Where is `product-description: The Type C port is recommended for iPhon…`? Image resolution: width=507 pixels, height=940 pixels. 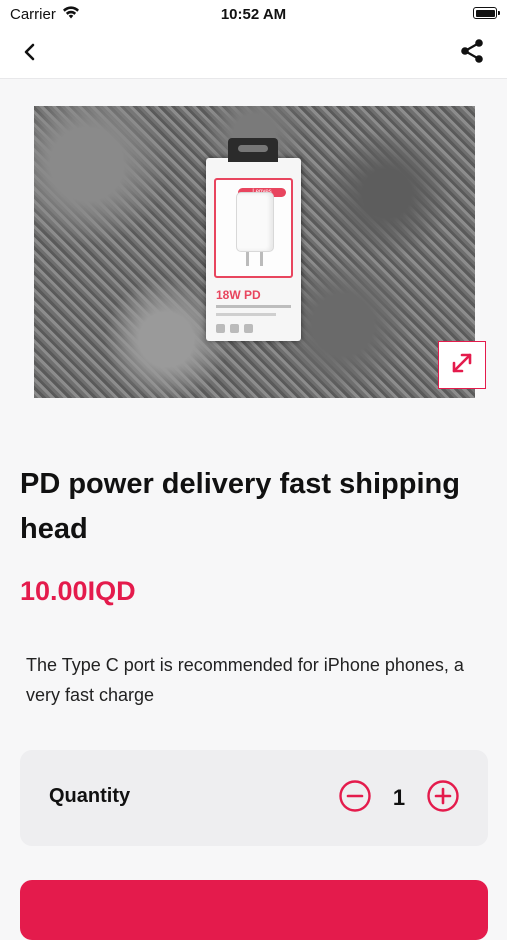
product-description: The Type C port is recommended for iPhon… is located at coordinates (245, 680).